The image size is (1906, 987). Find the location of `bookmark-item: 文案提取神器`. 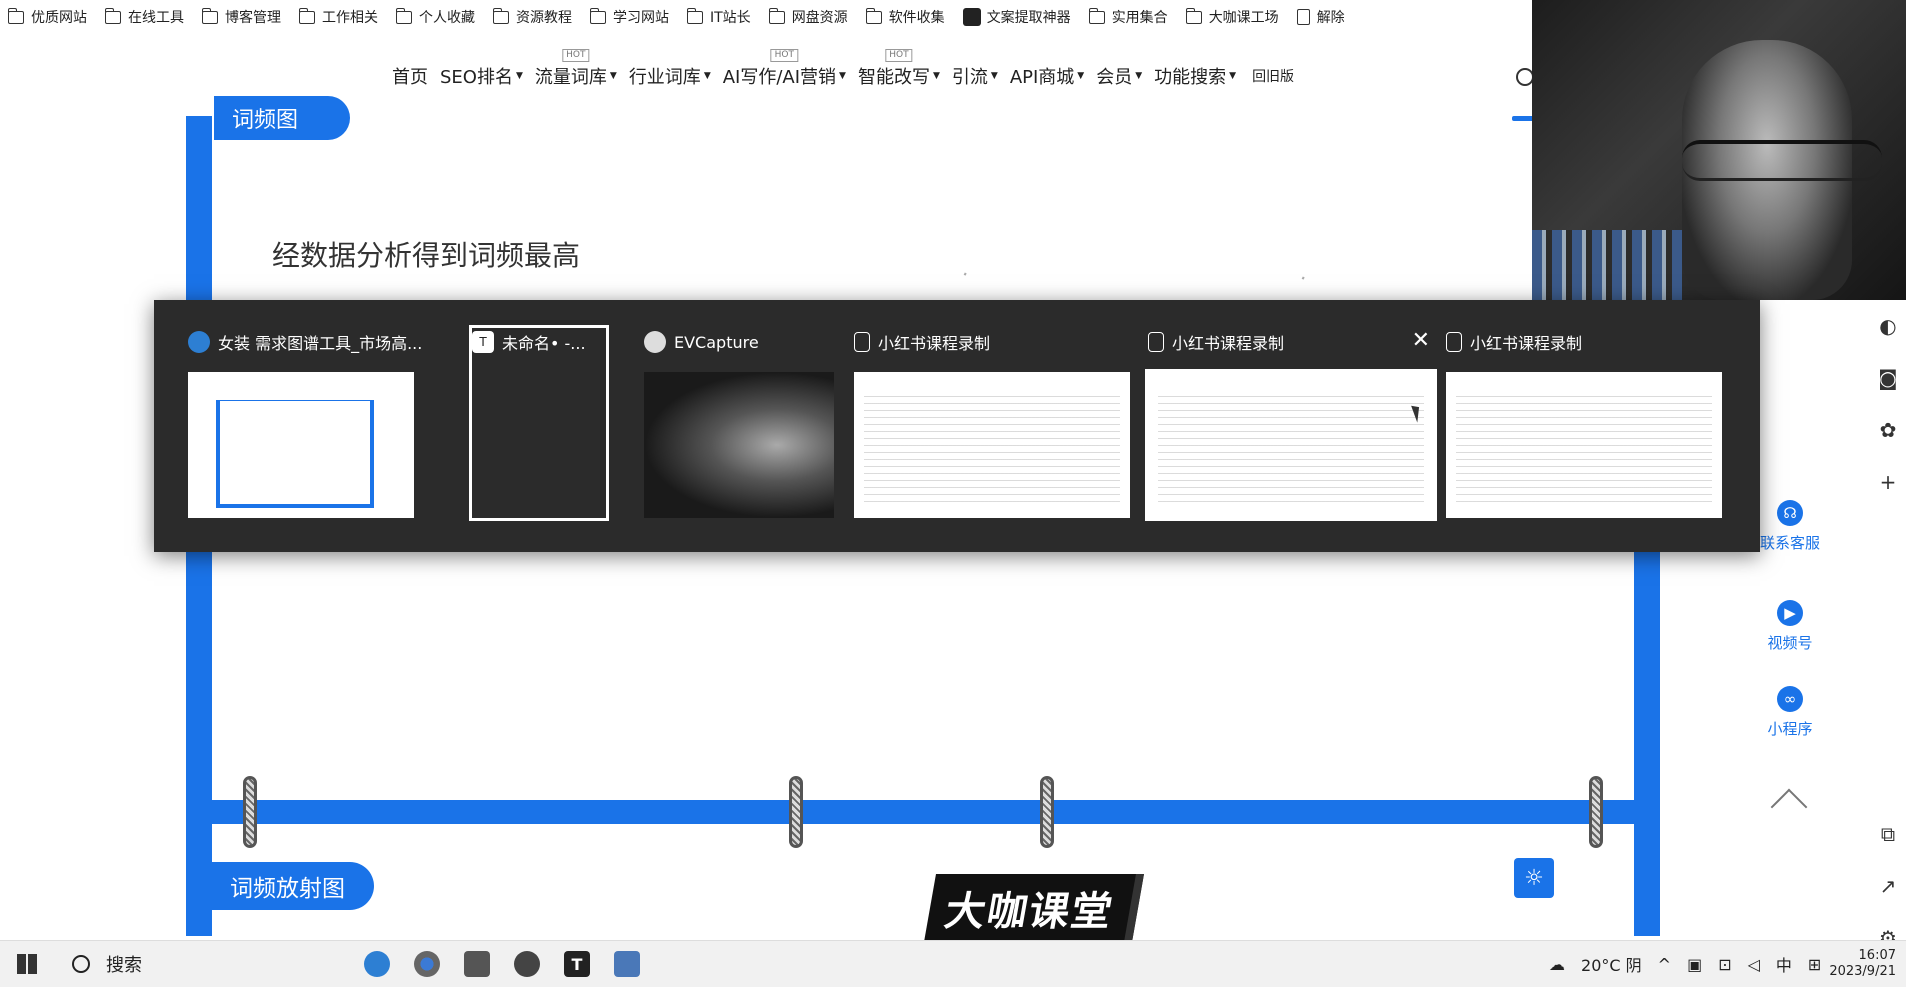

bookmark-item: 文案提取神器 is located at coordinates (1018, 17).